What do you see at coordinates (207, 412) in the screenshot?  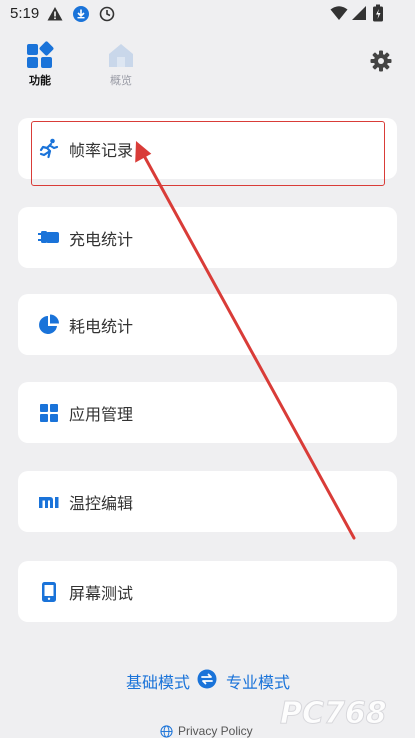 I see `menu-item-app-management: 应用管理` at bounding box center [207, 412].